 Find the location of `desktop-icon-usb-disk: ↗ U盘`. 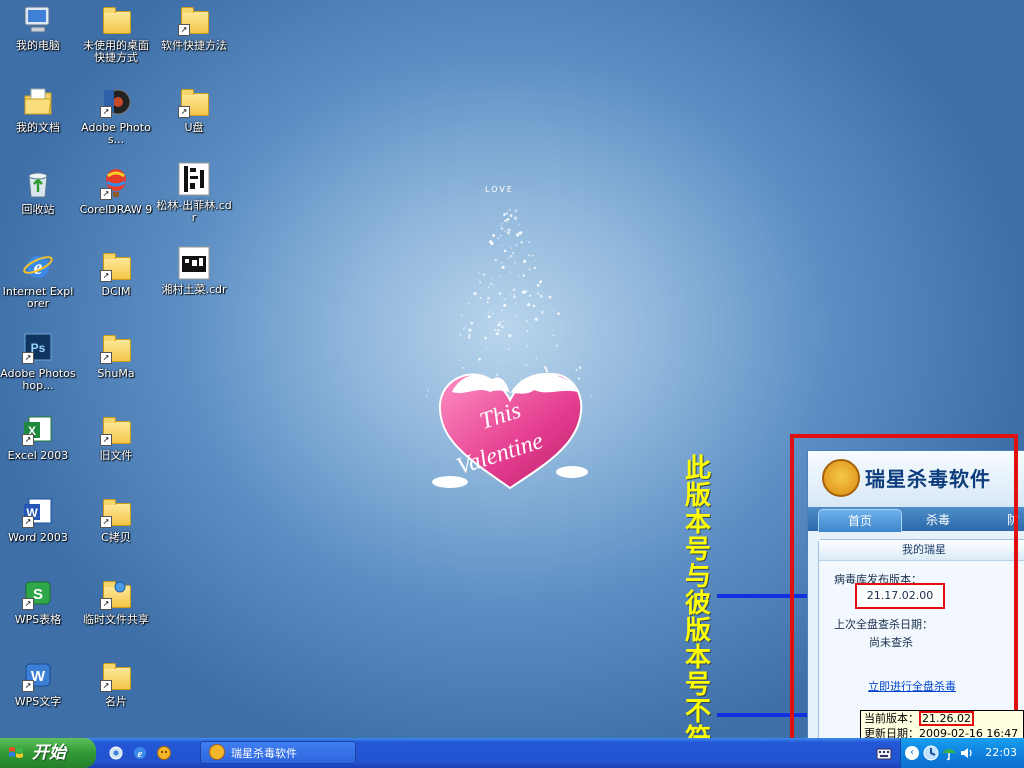

desktop-icon-usb-disk: ↗ U盘 is located at coordinates (194, 110).